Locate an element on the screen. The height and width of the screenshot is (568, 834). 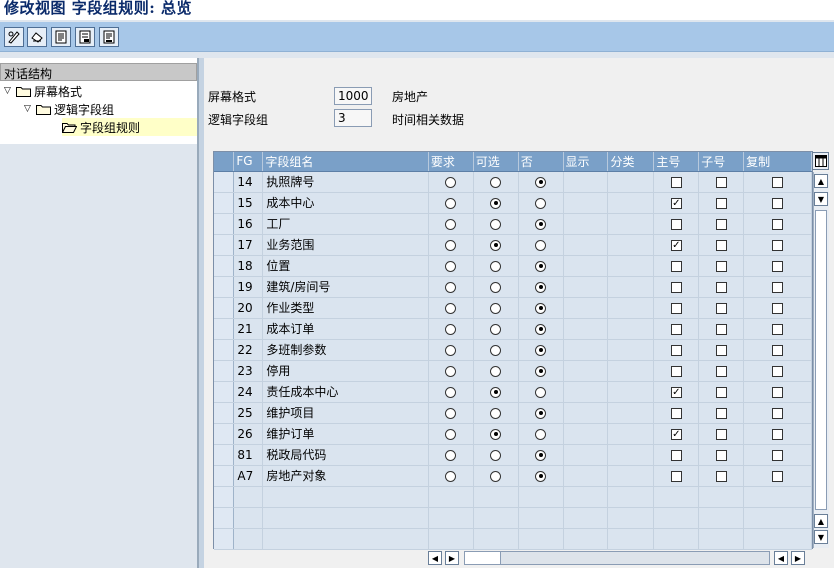
field-group-field: 3 is located at coordinates (353, 118).